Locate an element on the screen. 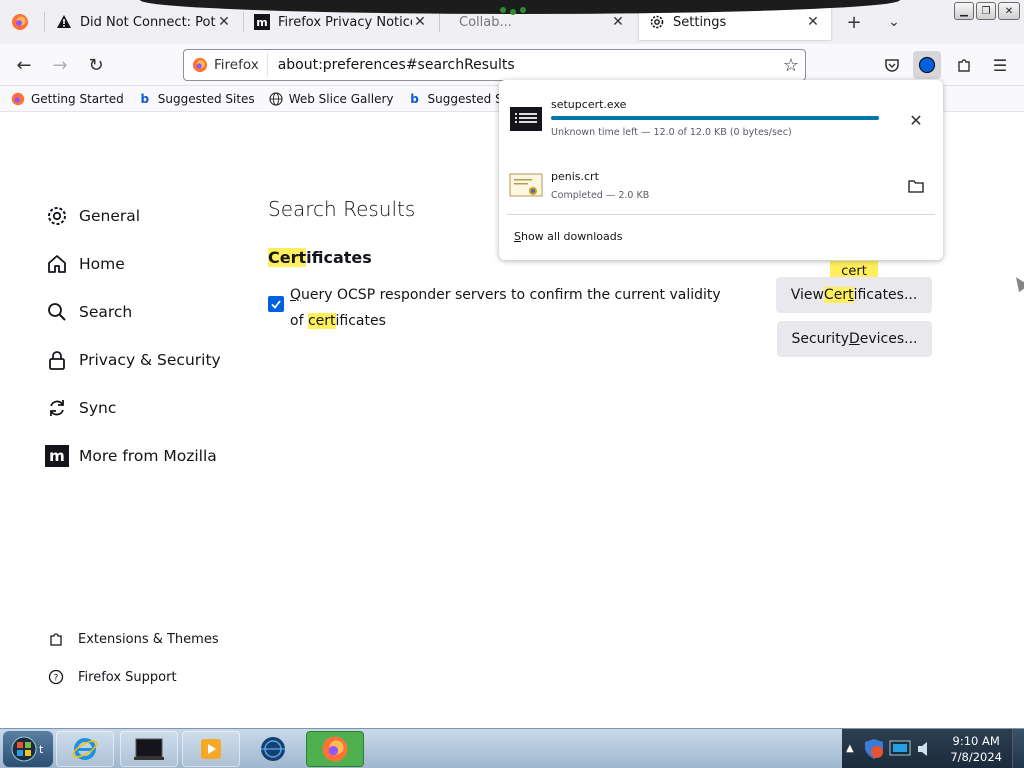  bookmark-getting-started: Getting Started is located at coordinates (67, 99).